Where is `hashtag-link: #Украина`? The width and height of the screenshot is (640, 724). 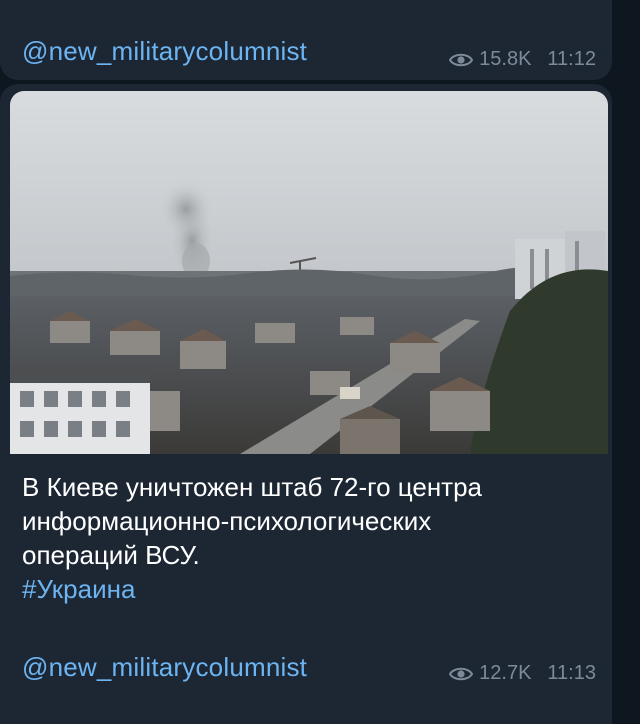
hashtag-link: #Украина is located at coordinates (307, 589).